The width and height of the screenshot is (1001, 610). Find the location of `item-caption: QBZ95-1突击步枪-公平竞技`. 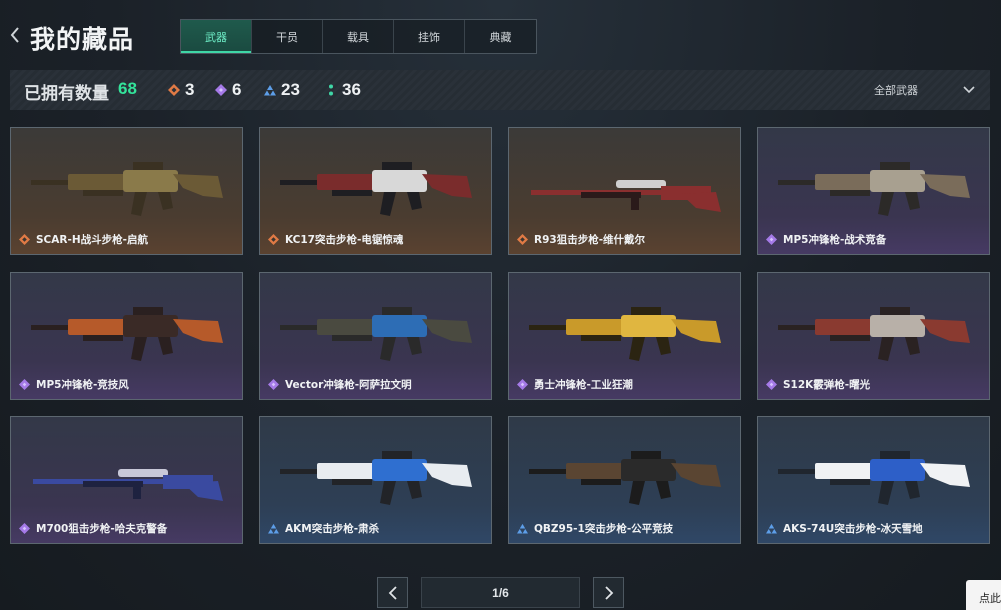

item-caption: QBZ95-1突击步枪-公平竞技 is located at coordinates (595, 528).